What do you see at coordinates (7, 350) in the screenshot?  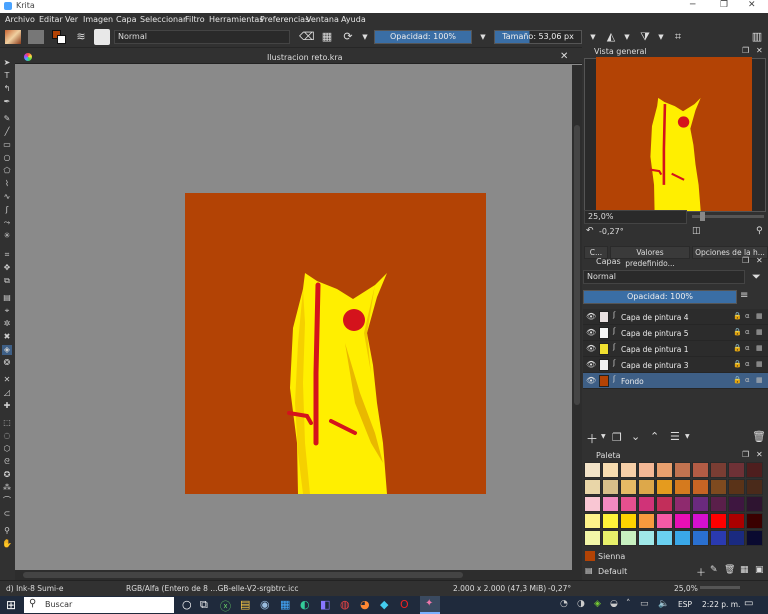 I see `fill-tool-icon: ◈` at bounding box center [7, 350].